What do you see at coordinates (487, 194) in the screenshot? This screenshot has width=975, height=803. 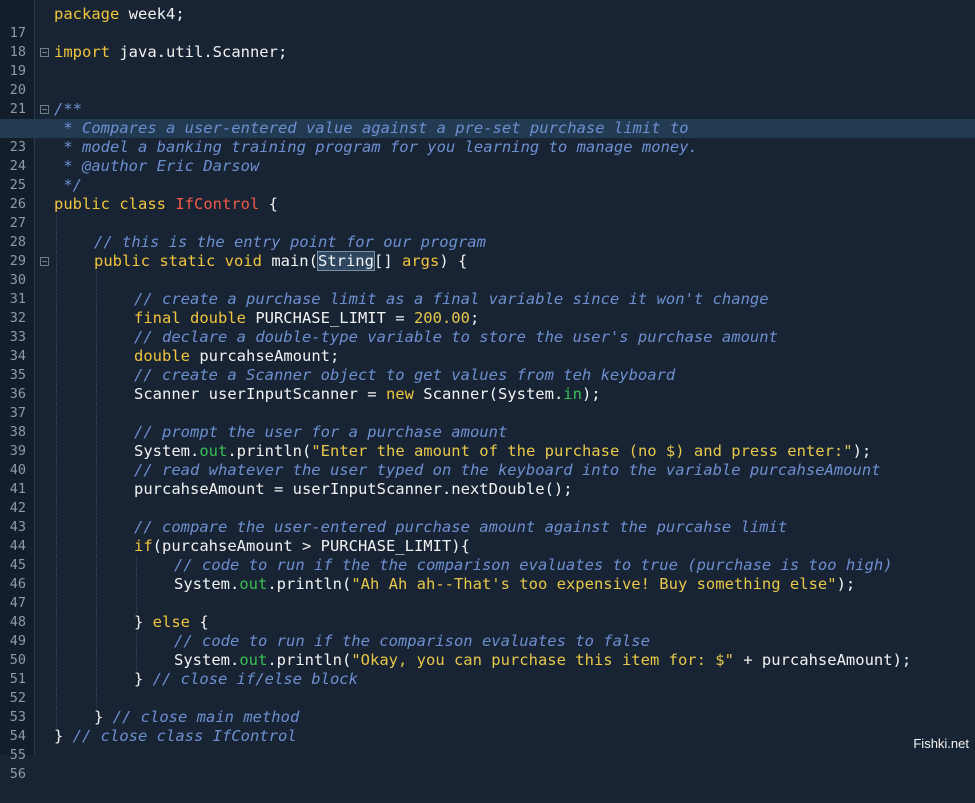 I see `code-line: 26 */` at bounding box center [487, 194].